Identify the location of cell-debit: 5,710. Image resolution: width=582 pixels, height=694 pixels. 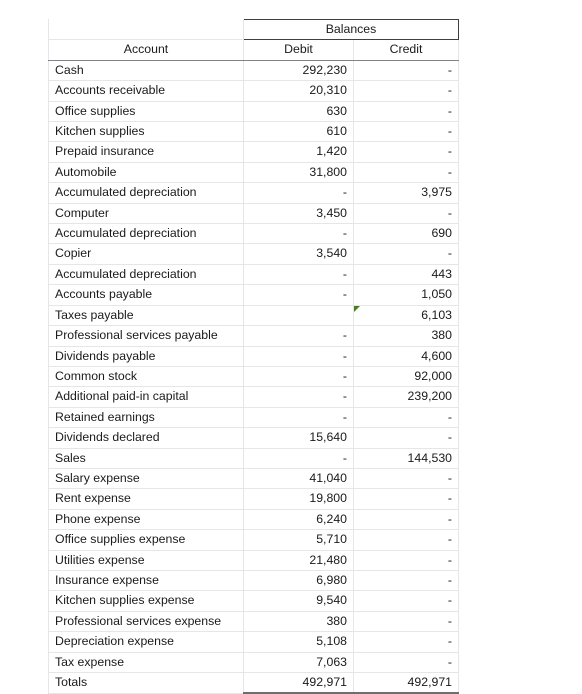
(298, 540).